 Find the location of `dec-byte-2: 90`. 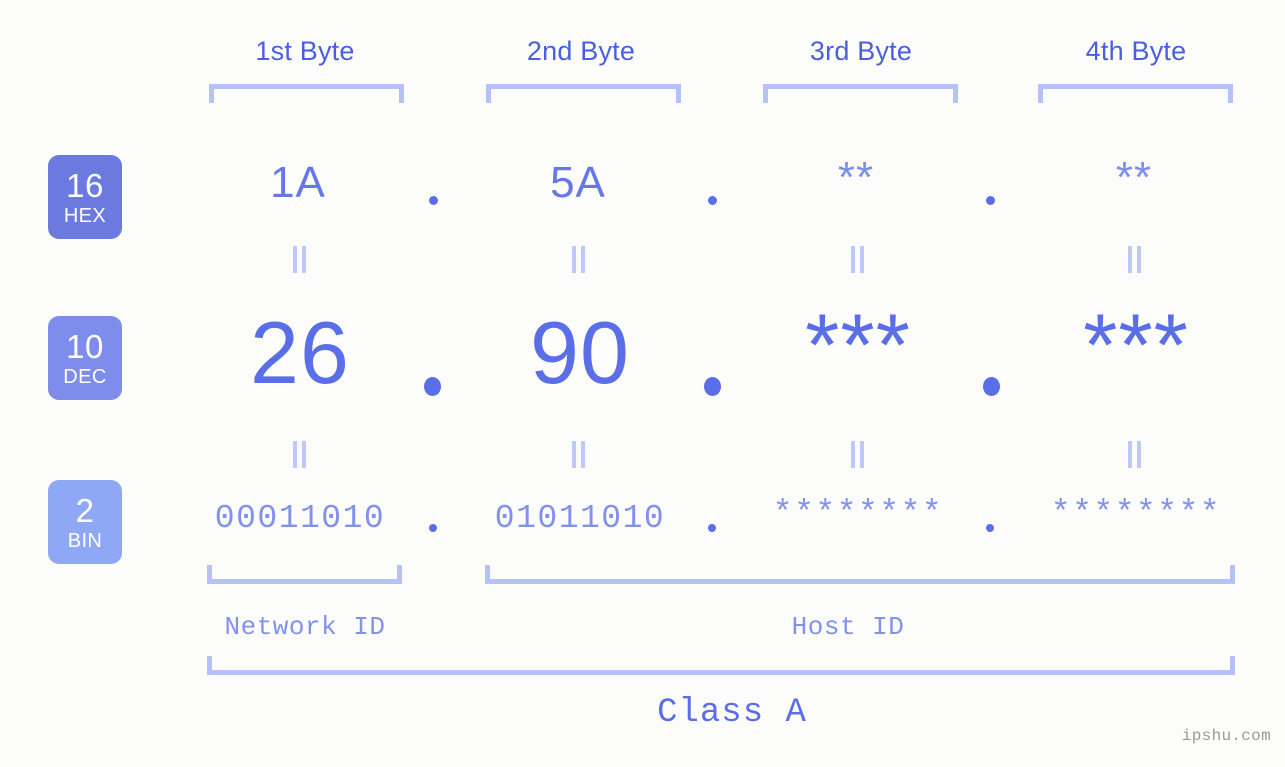

dec-byte-2: 90 is located at coordinates (580, 352).